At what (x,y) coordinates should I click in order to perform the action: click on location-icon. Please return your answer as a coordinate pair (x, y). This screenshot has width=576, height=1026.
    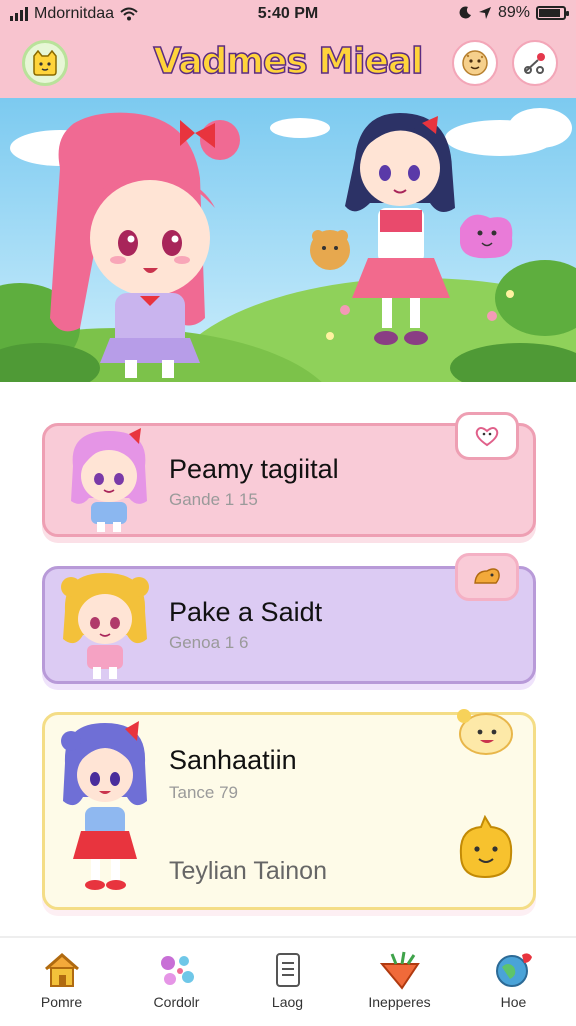
    Looking at the image, I should click on (484, 13).